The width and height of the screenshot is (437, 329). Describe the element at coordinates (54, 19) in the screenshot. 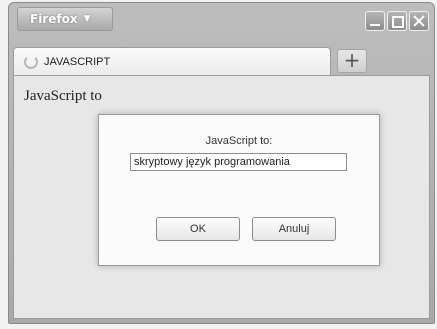

I see `firefox-menu-label: Firefox` at that location.